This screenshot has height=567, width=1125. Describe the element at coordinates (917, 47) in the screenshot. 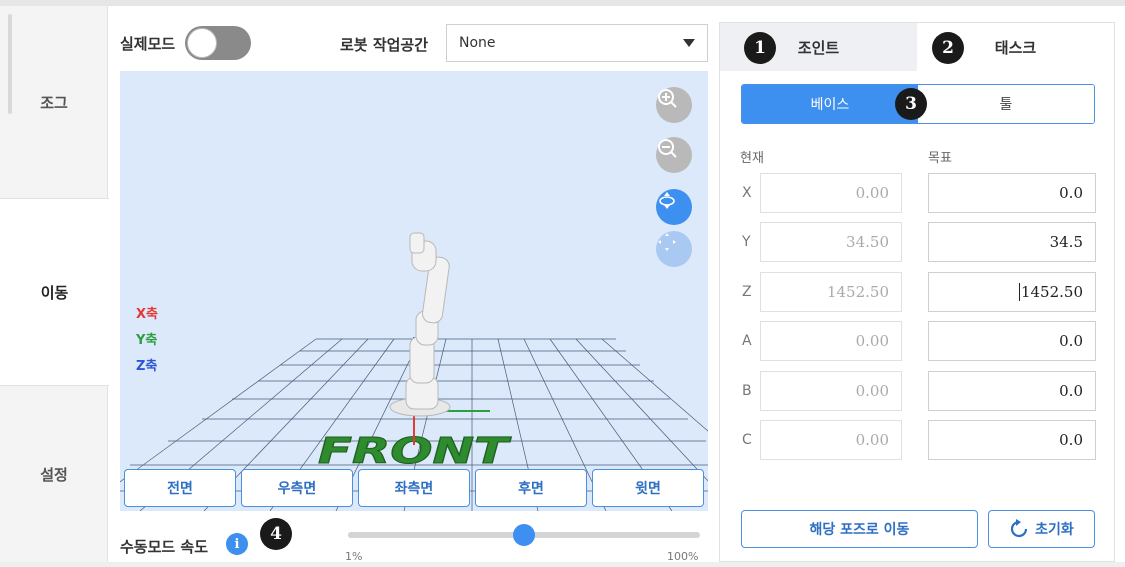

I see `joint-task-tabs: 조인트 태스크` at that location.